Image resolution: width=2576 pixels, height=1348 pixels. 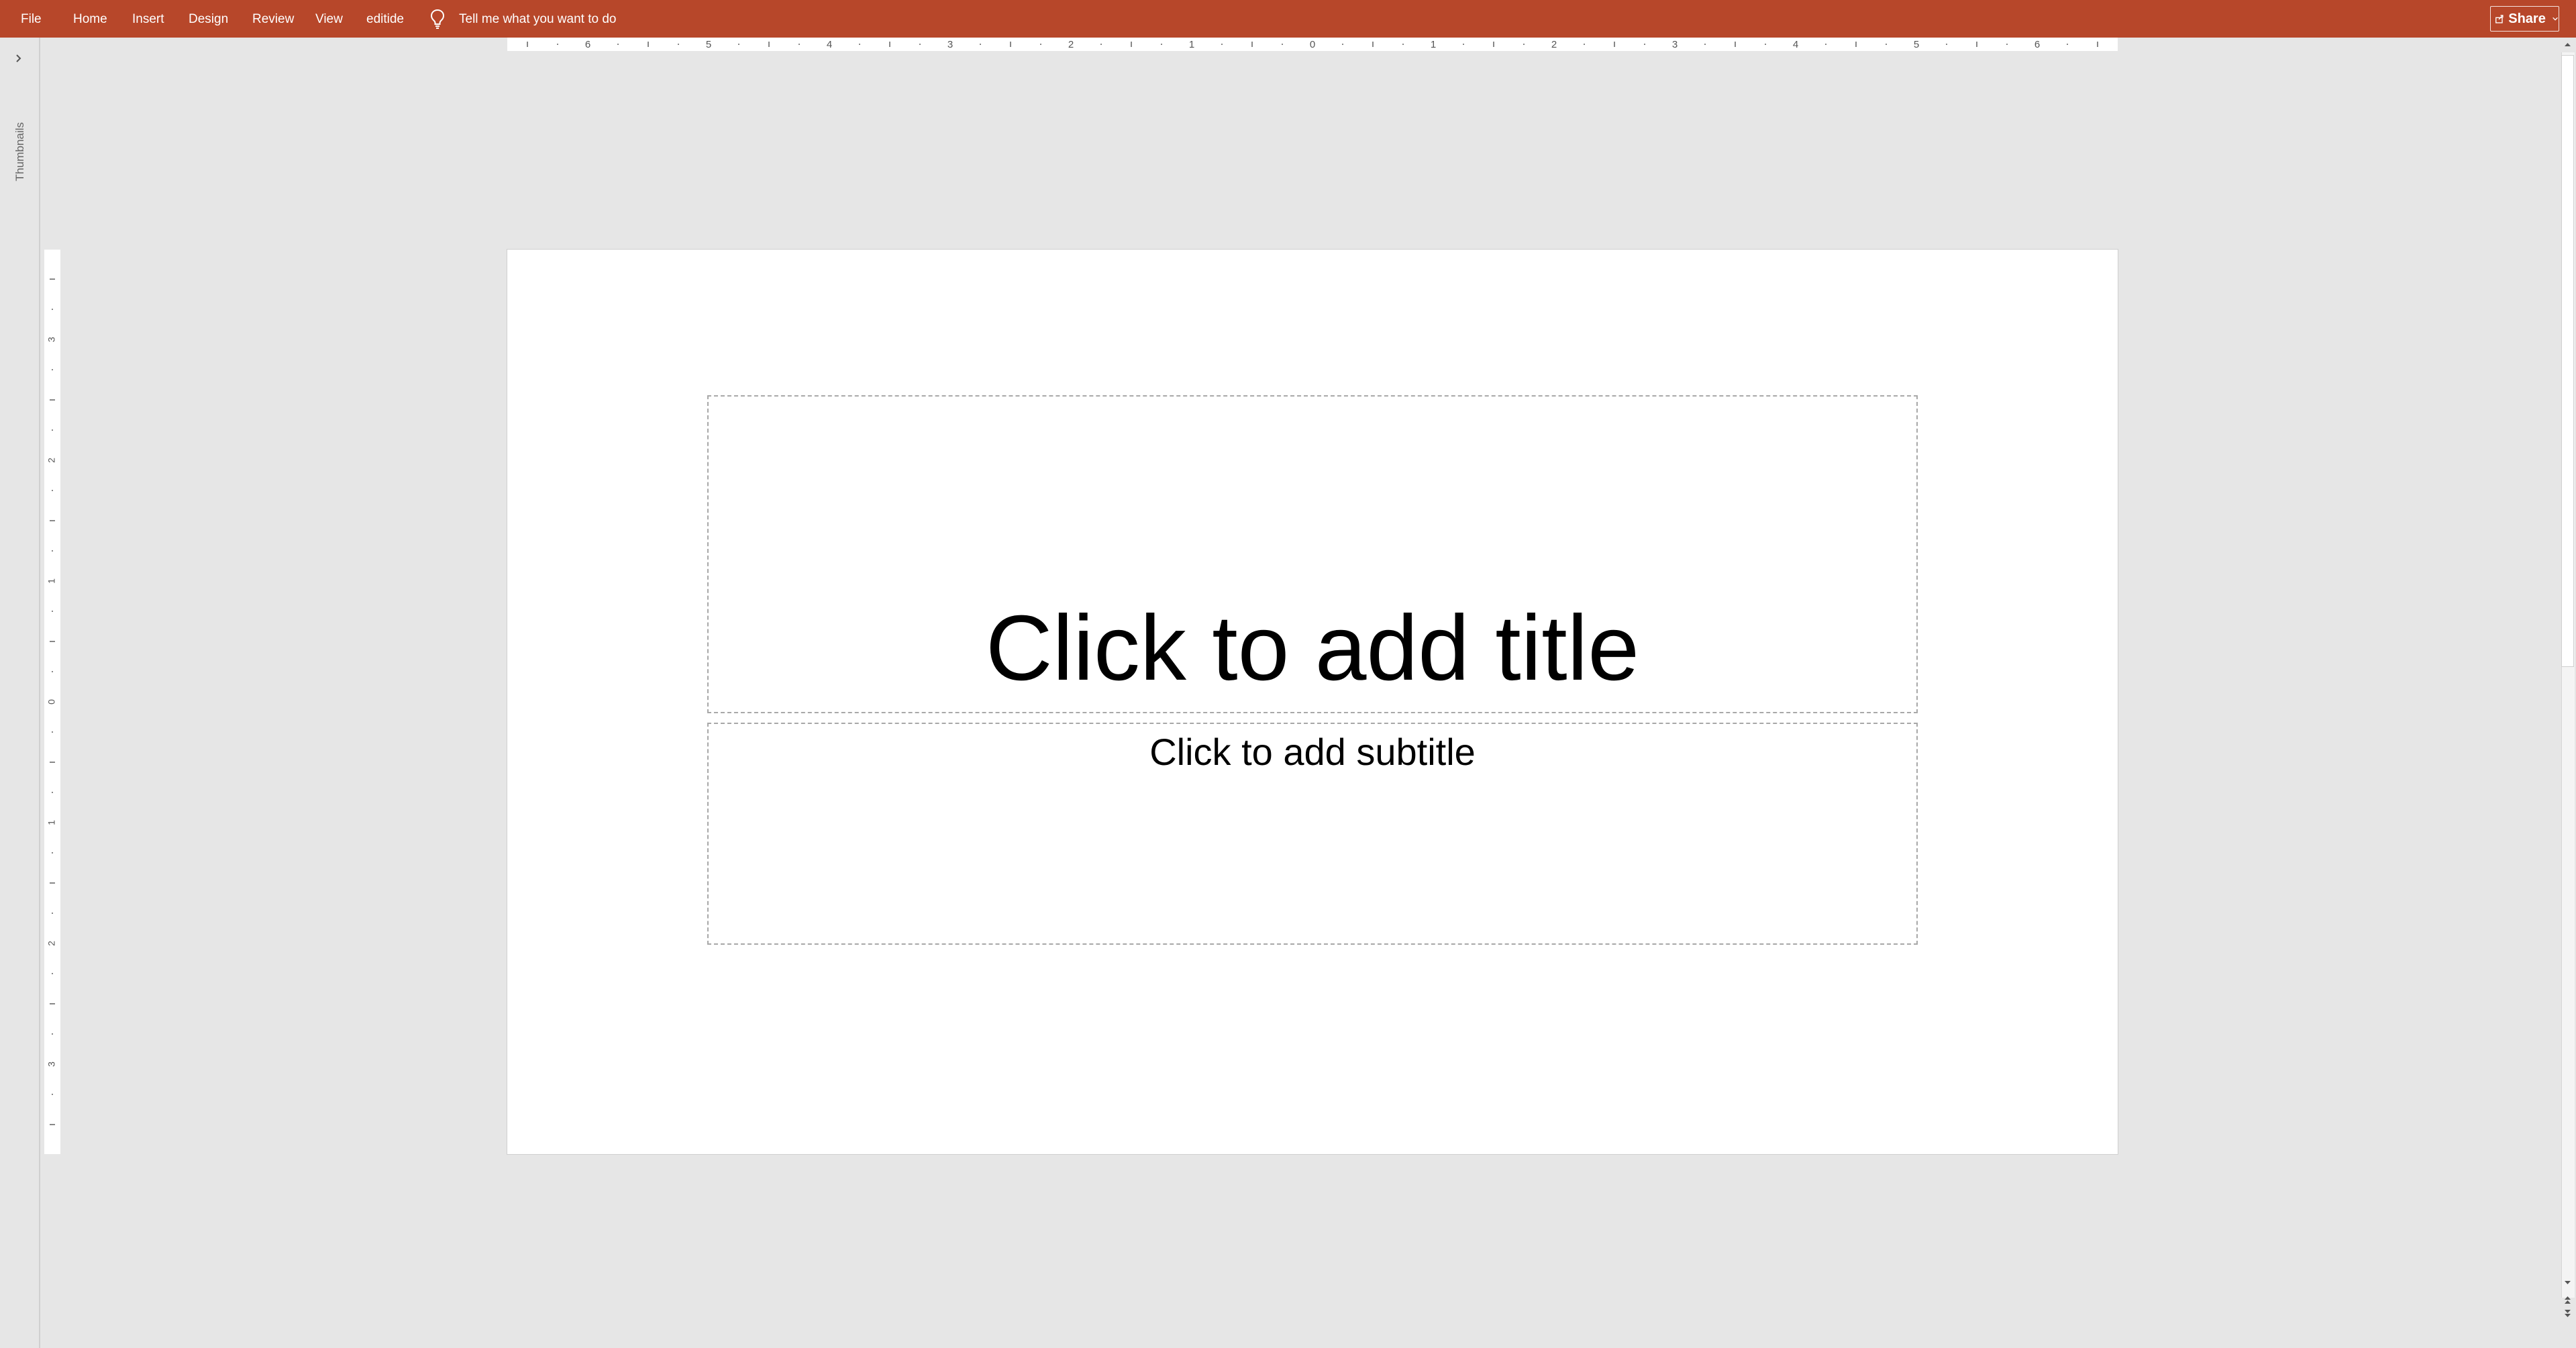 What do you see at coordinates (208, 19) in the screenshot?
I see `menu-design: Design` at bounding box center [208, 19].